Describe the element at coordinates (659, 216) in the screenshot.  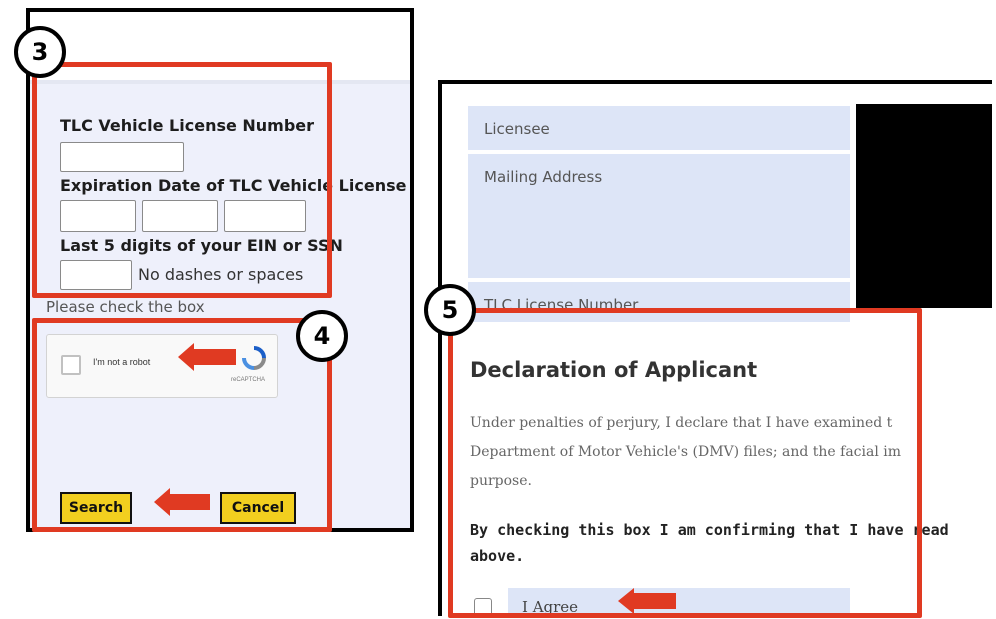
I see `mailing-address-row: Mailing Address` at that location.